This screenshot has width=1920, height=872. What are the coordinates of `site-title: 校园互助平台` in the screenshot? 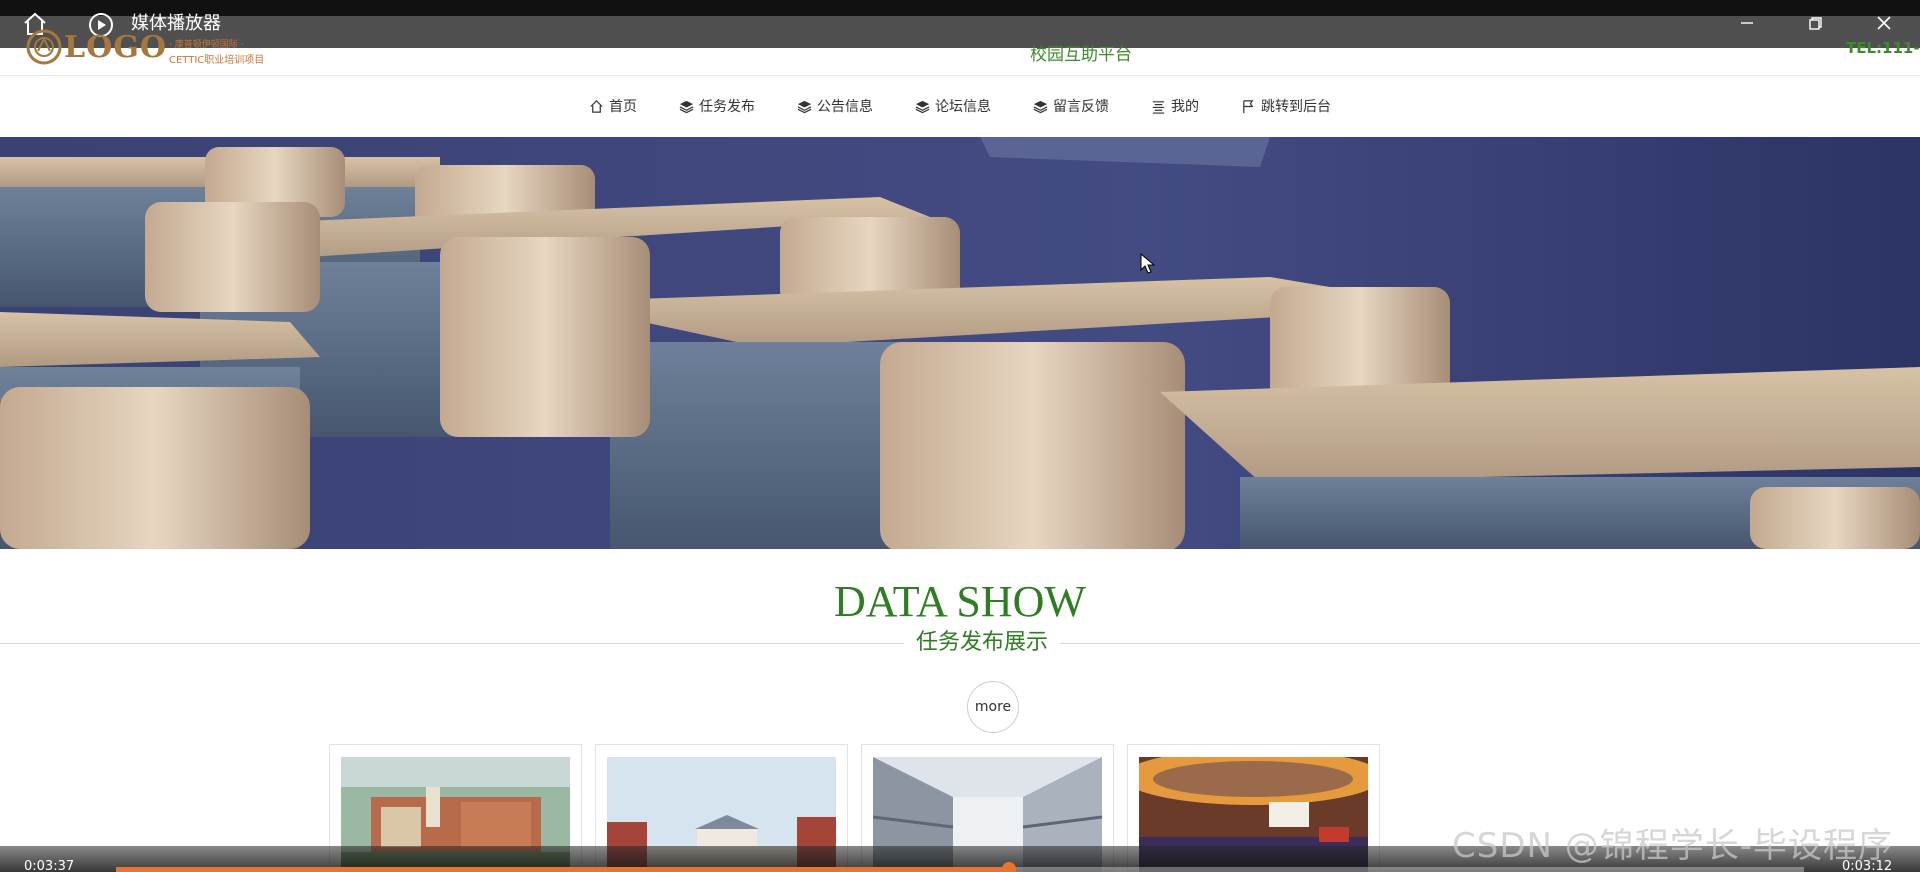 It's located at (1081, 55).